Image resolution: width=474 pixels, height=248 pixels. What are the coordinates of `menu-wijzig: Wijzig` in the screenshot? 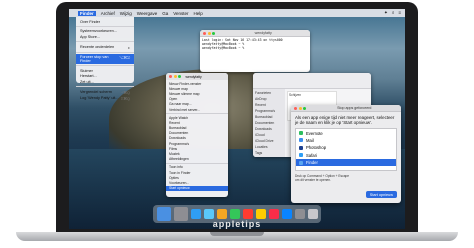 It's located at (126, 13).